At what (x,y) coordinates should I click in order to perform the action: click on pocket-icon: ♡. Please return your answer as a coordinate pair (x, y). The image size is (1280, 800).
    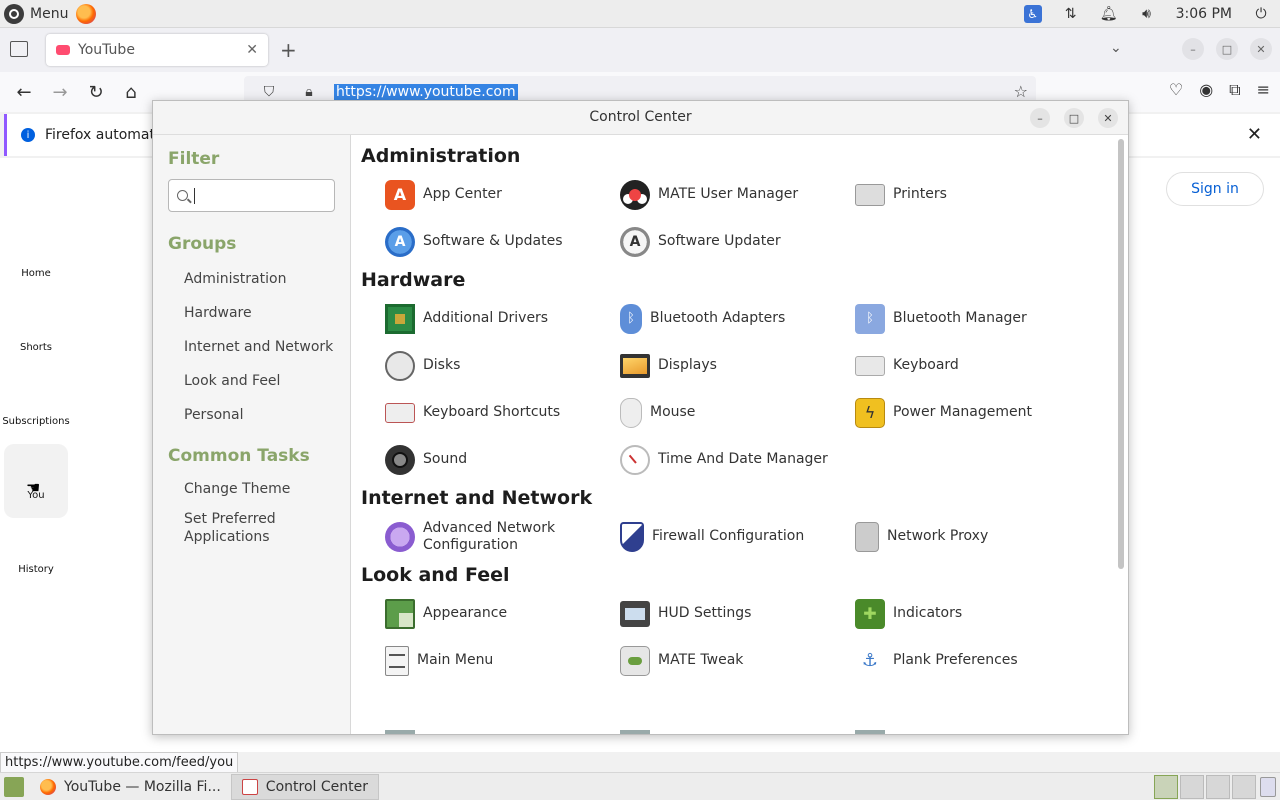
    Looking at the image, I should click on (1176, 90).